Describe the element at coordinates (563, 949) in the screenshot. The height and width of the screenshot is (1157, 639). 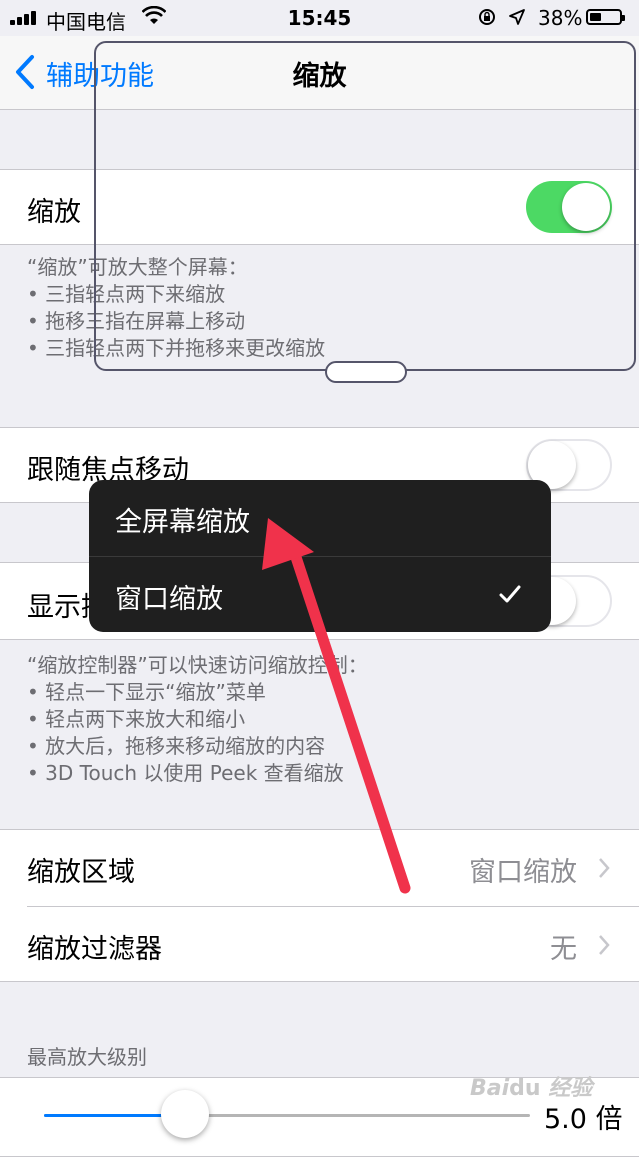
I see `zoom-filter-value: 无` at that location.